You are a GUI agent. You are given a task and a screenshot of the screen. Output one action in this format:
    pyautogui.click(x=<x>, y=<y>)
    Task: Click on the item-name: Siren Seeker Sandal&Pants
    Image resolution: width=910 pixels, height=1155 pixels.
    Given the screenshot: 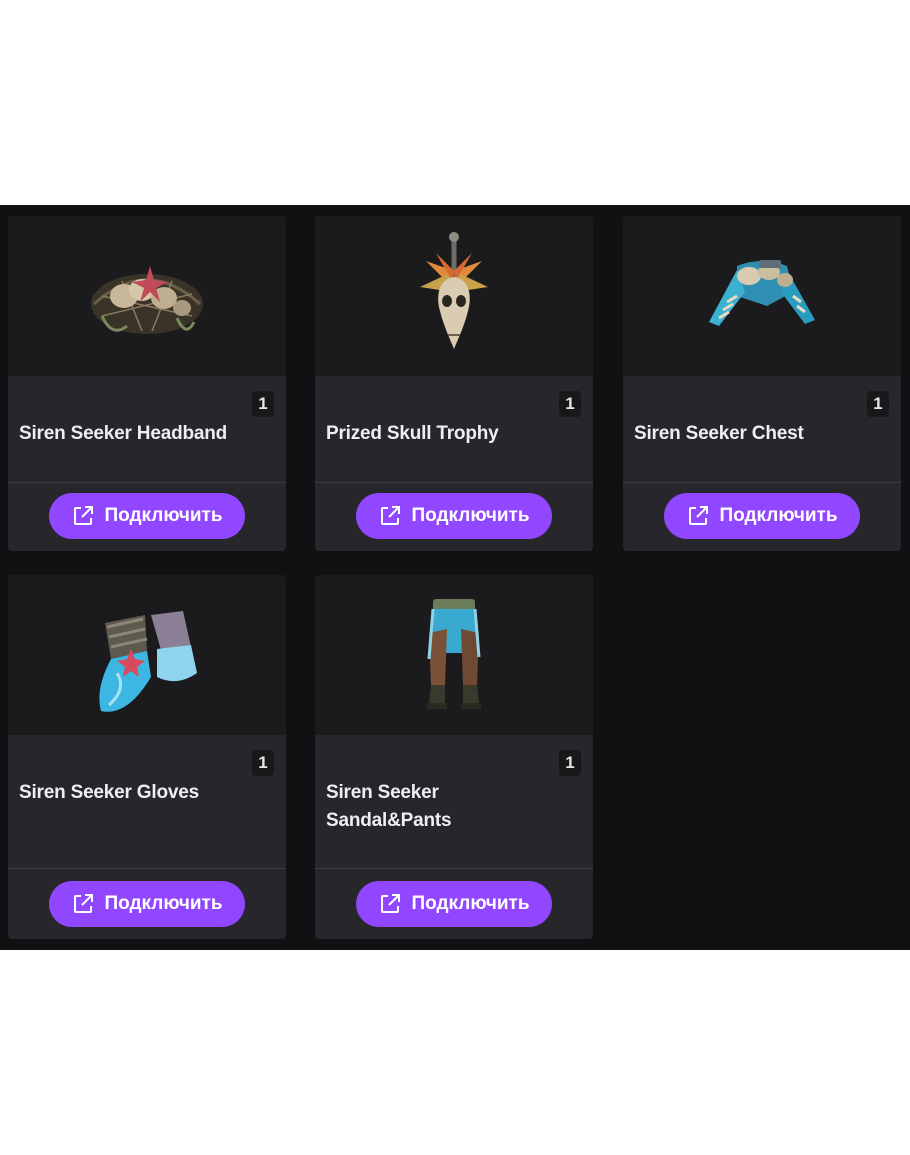 What is the action you would take?
    pyautogui.click(x=389, y=806)
    